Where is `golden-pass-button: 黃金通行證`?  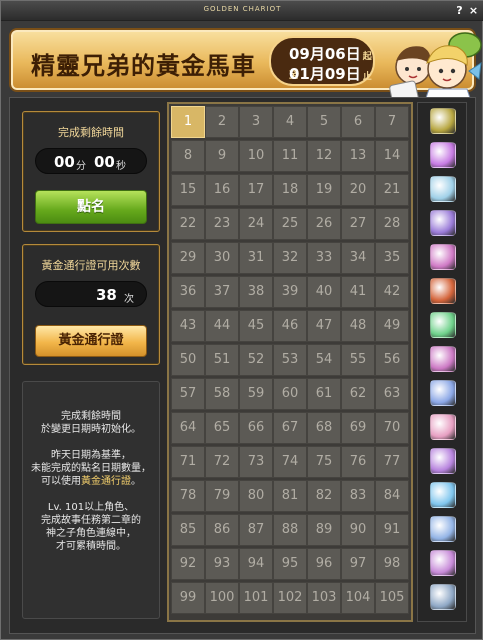
golden-pass-button: 黃金通行證 is located at coordinates (91, 341).